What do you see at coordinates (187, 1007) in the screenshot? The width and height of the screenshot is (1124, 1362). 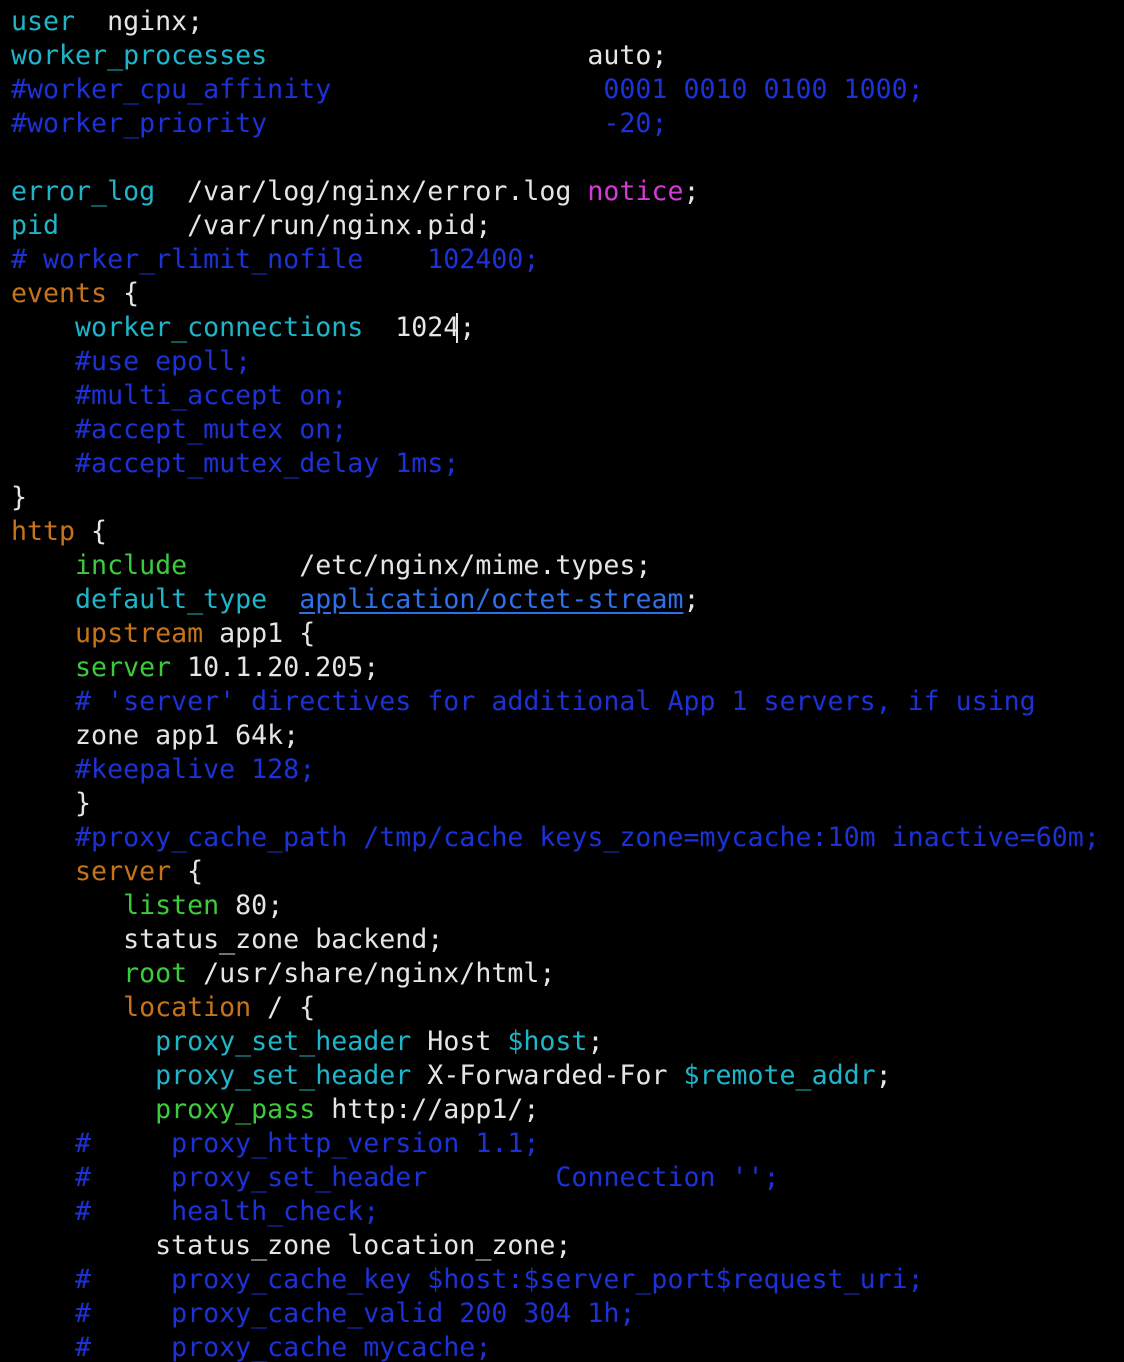 I see `code-token-kw: location` at bounding box center [187, 1007].